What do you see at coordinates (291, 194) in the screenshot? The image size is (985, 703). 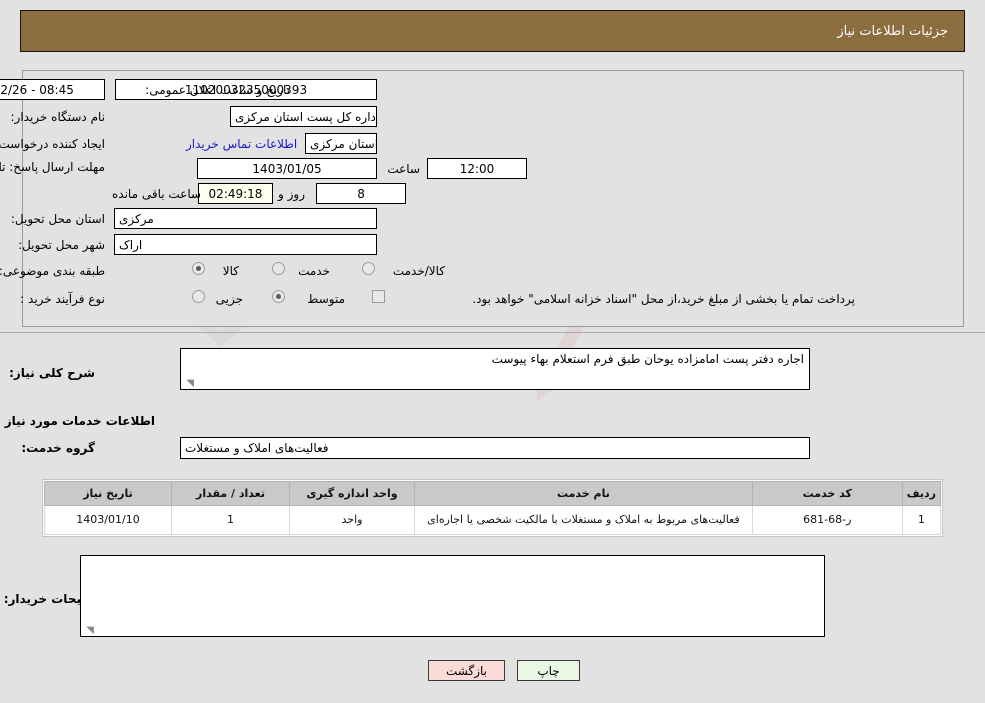 I see `remaining-days-label: روز و` at bounding box center [291, 194].